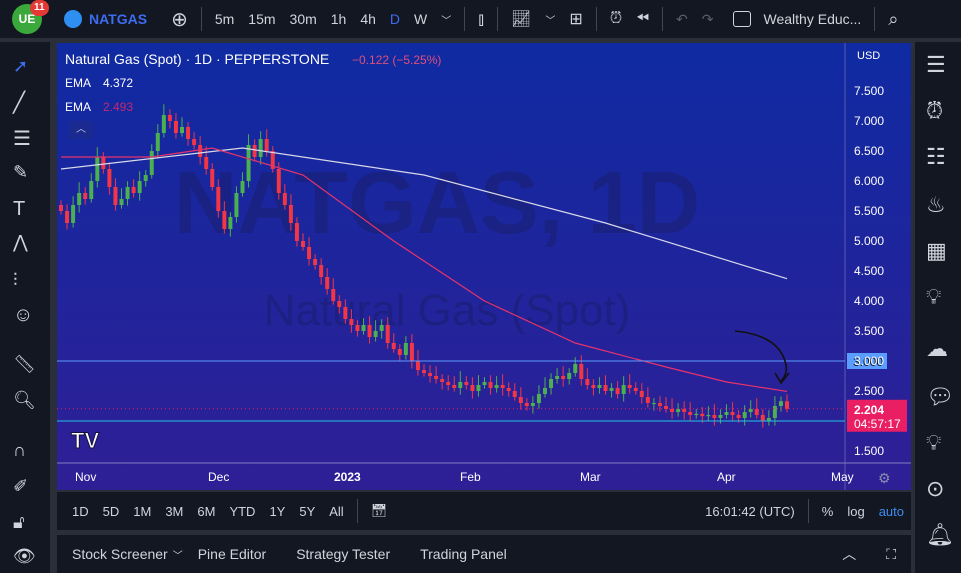 This screenshot has height=573, width=961. I want to click on range-5d: 5D, so click(111, 511).